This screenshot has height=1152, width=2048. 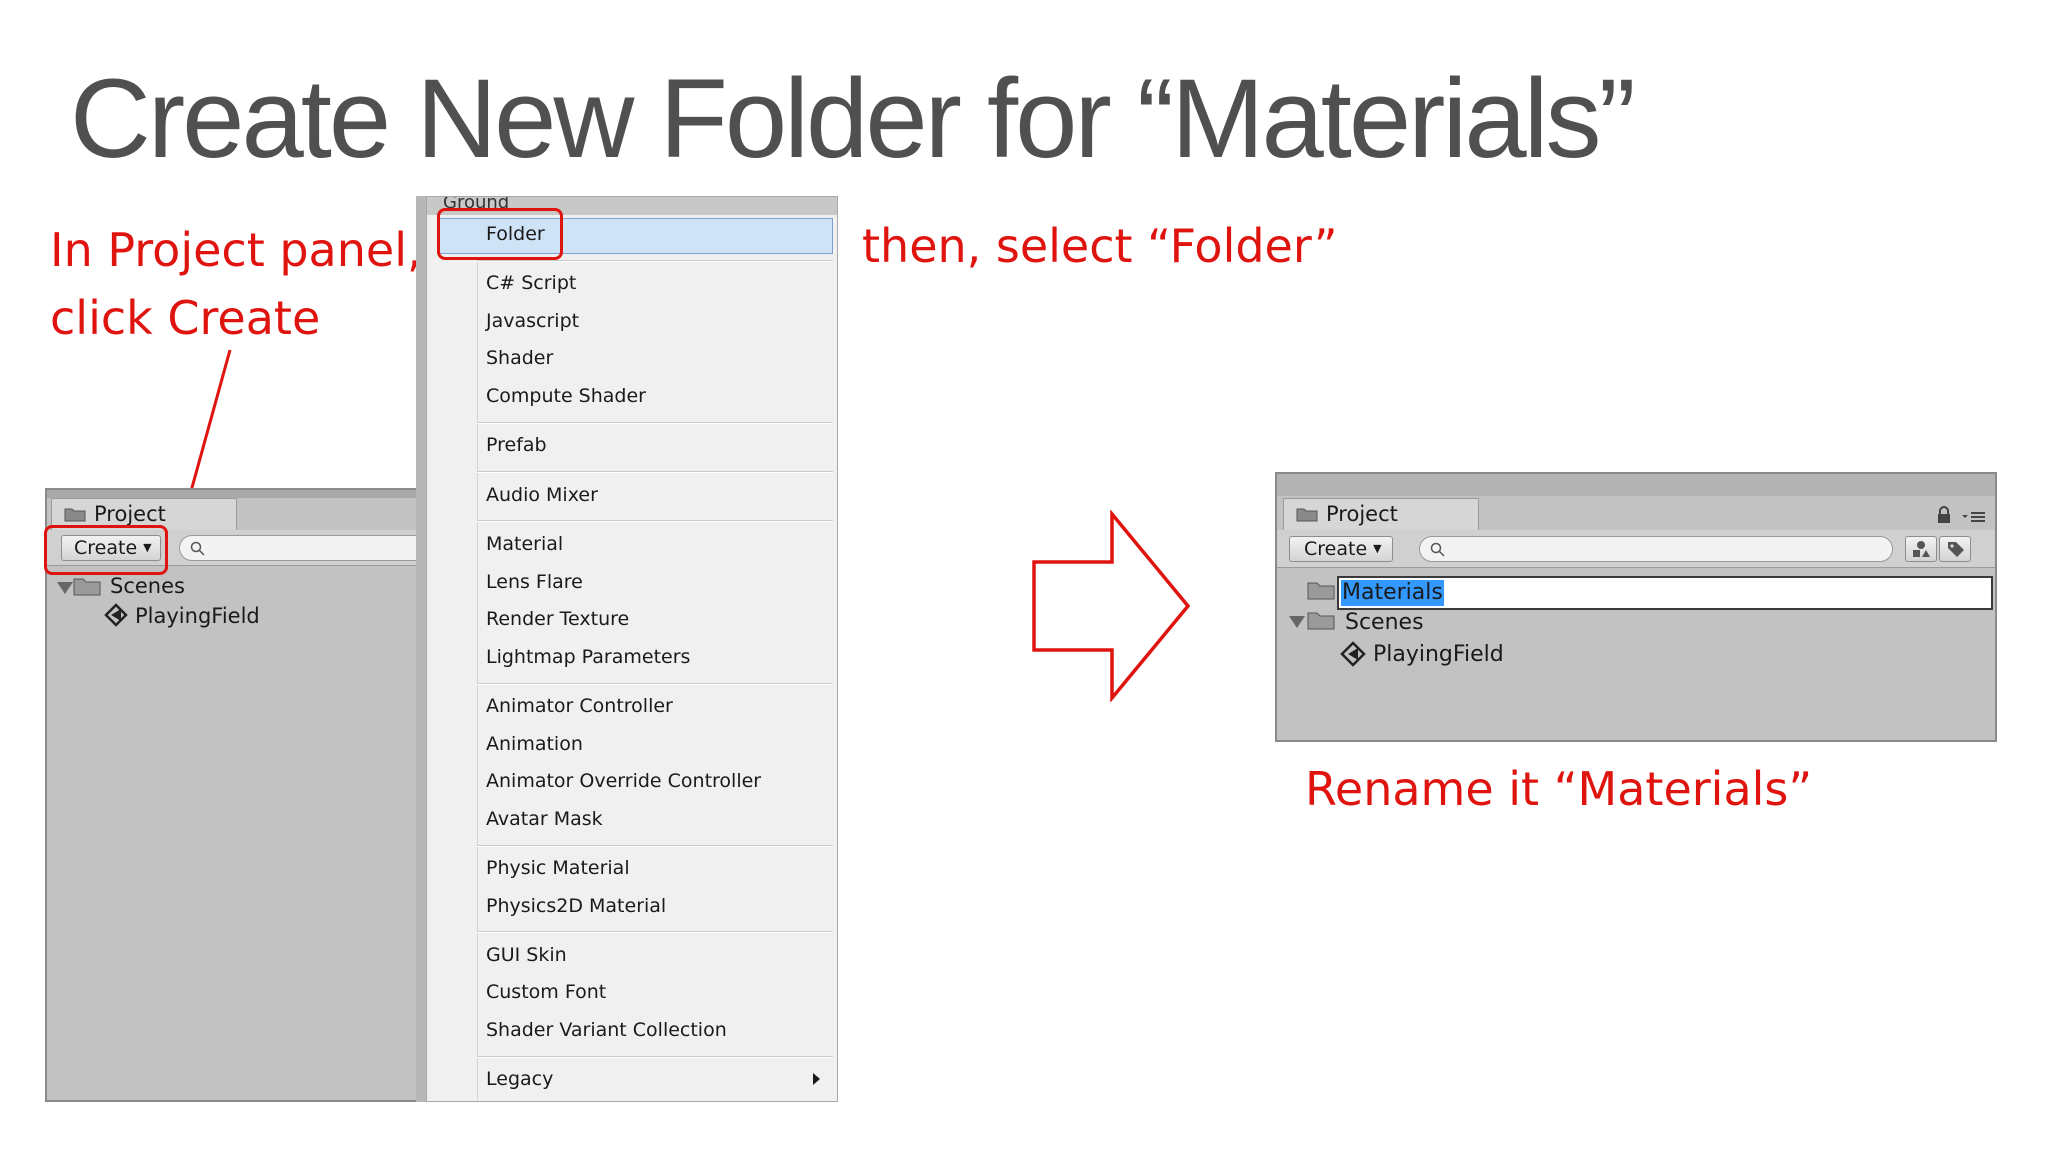 I want to click on menu-item-material: Material, so click(x=524, y=544).